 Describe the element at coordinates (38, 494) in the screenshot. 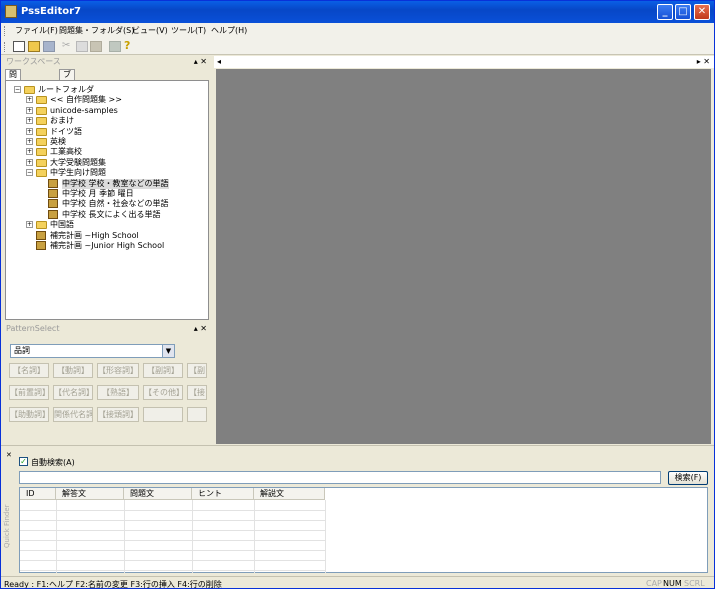

I see `column-header: ID` at that location.